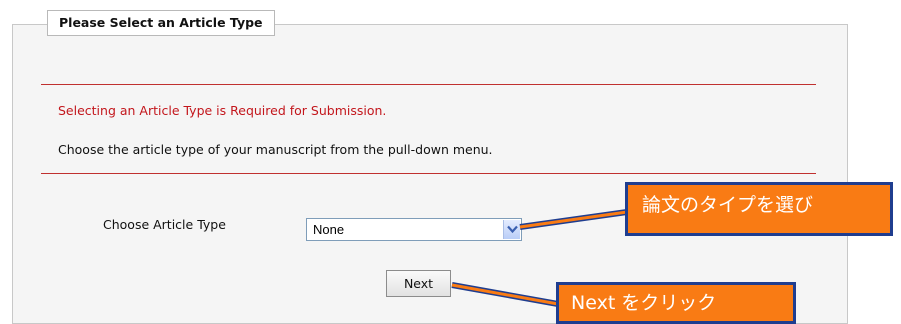 This screenshot has width=901, height=324. Describe the element at coordinates (505, 294) in the screenshot. I see `next-callout-pointer-fill` at that location.